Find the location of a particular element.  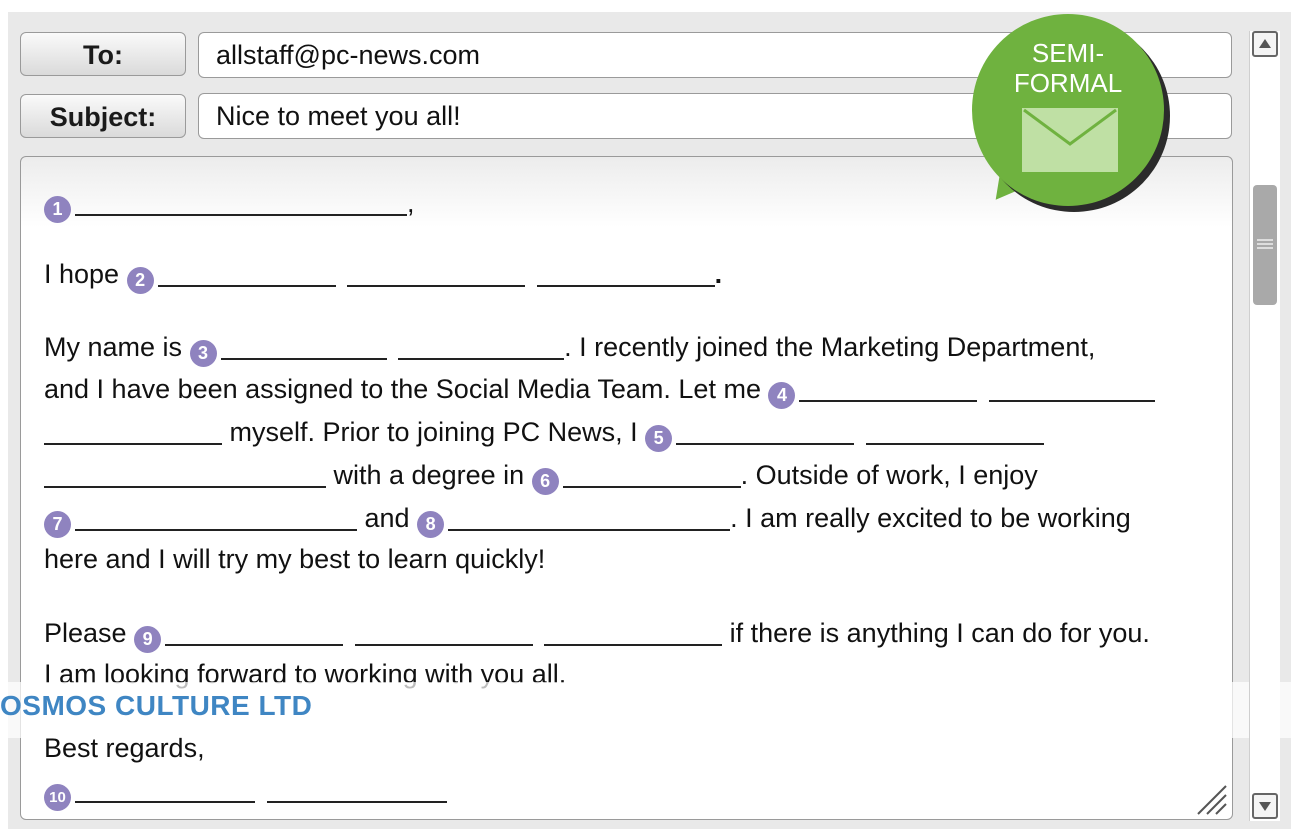

scrollbar is located at coordinates (1264, 426).